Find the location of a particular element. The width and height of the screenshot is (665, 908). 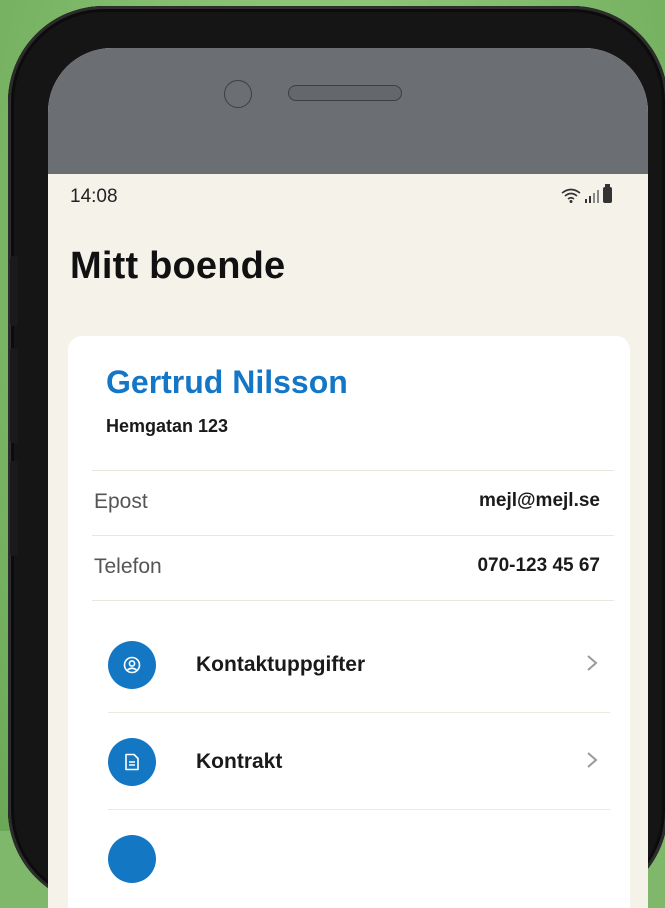

wifi-icon is located at coordinates (571, 195).